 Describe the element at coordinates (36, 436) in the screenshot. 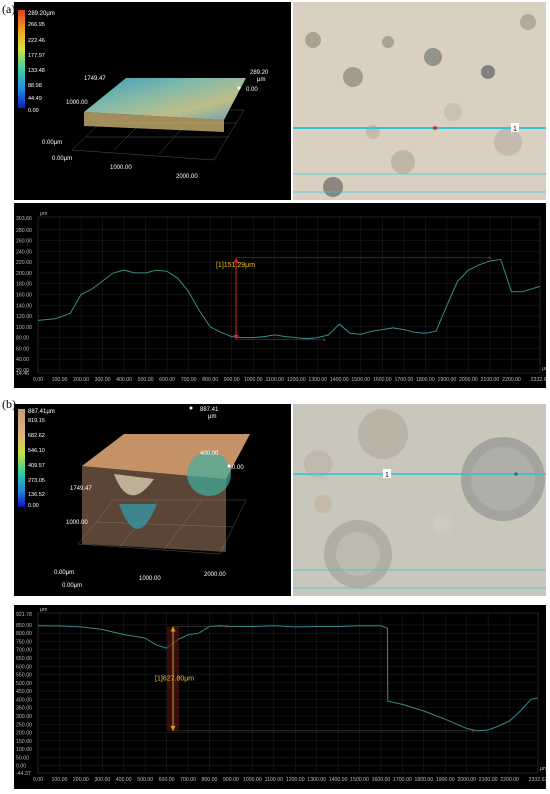

I see `colorbar-tick: 682.62` at that location.